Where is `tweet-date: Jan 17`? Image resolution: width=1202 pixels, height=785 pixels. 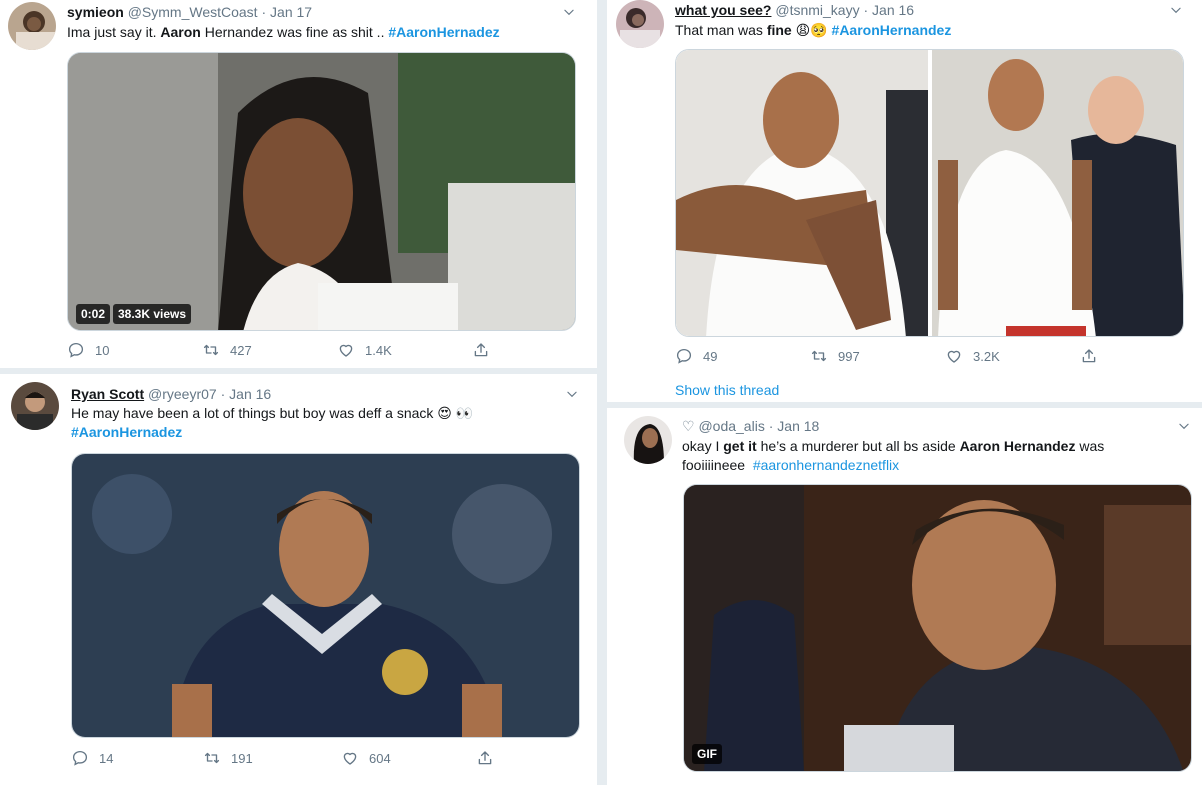 tweet-date: Jan 17 is located at coordinates (291, 12).